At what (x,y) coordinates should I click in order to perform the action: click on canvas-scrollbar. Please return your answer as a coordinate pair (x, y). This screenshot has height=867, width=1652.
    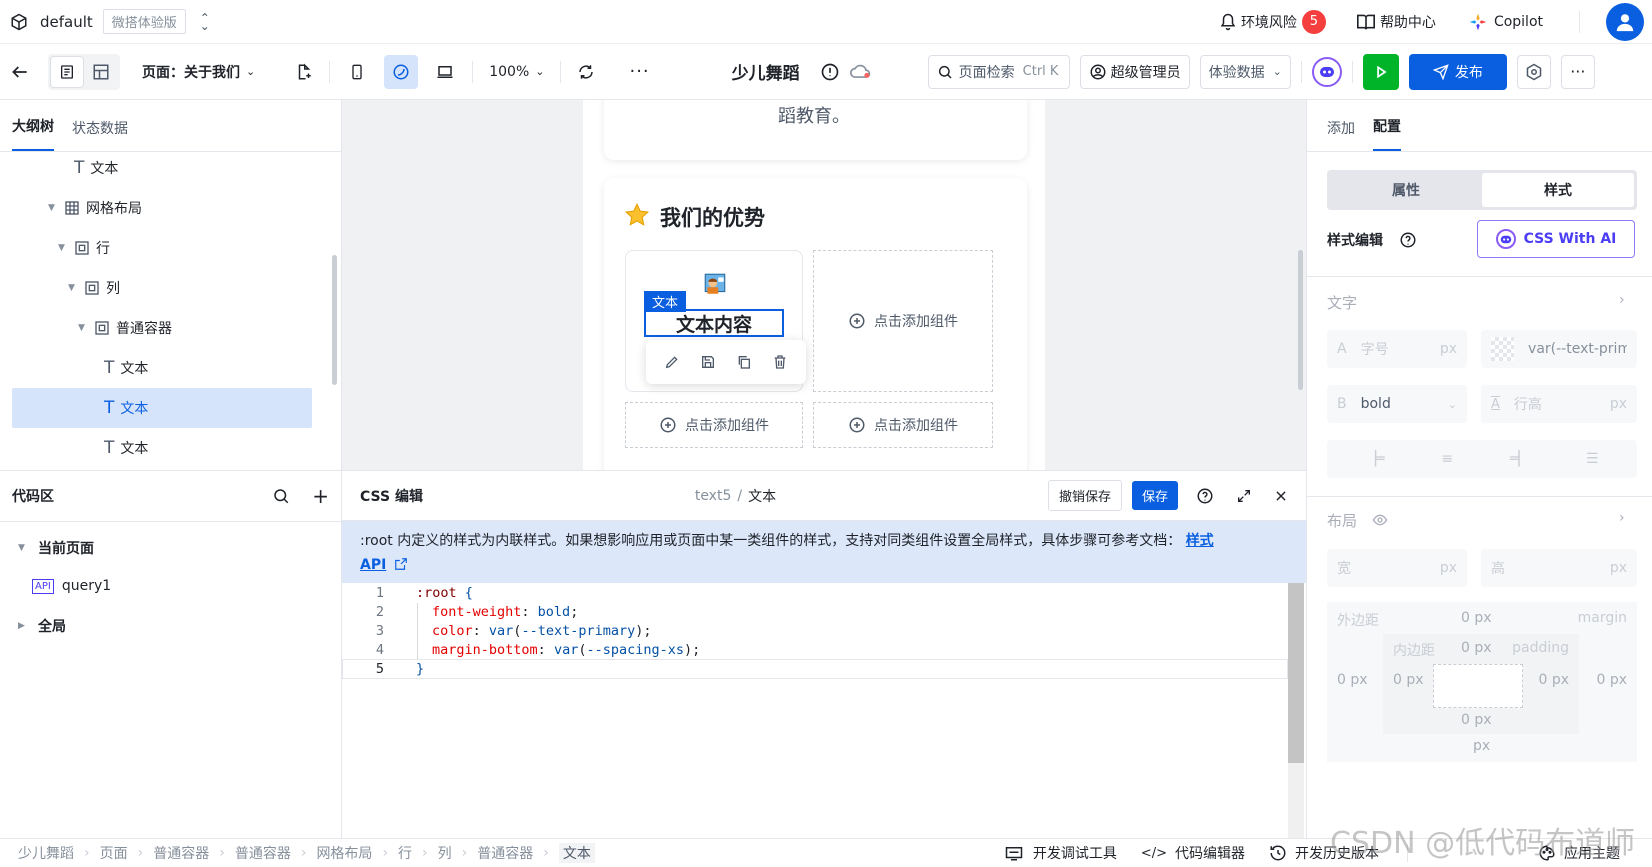
    Looking at the image, I should click on (1300, 320).